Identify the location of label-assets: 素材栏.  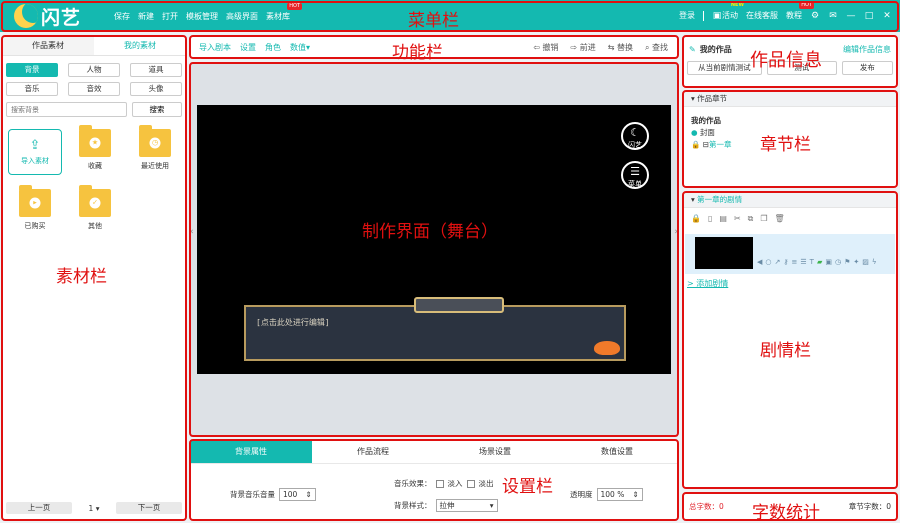
(81, 277).